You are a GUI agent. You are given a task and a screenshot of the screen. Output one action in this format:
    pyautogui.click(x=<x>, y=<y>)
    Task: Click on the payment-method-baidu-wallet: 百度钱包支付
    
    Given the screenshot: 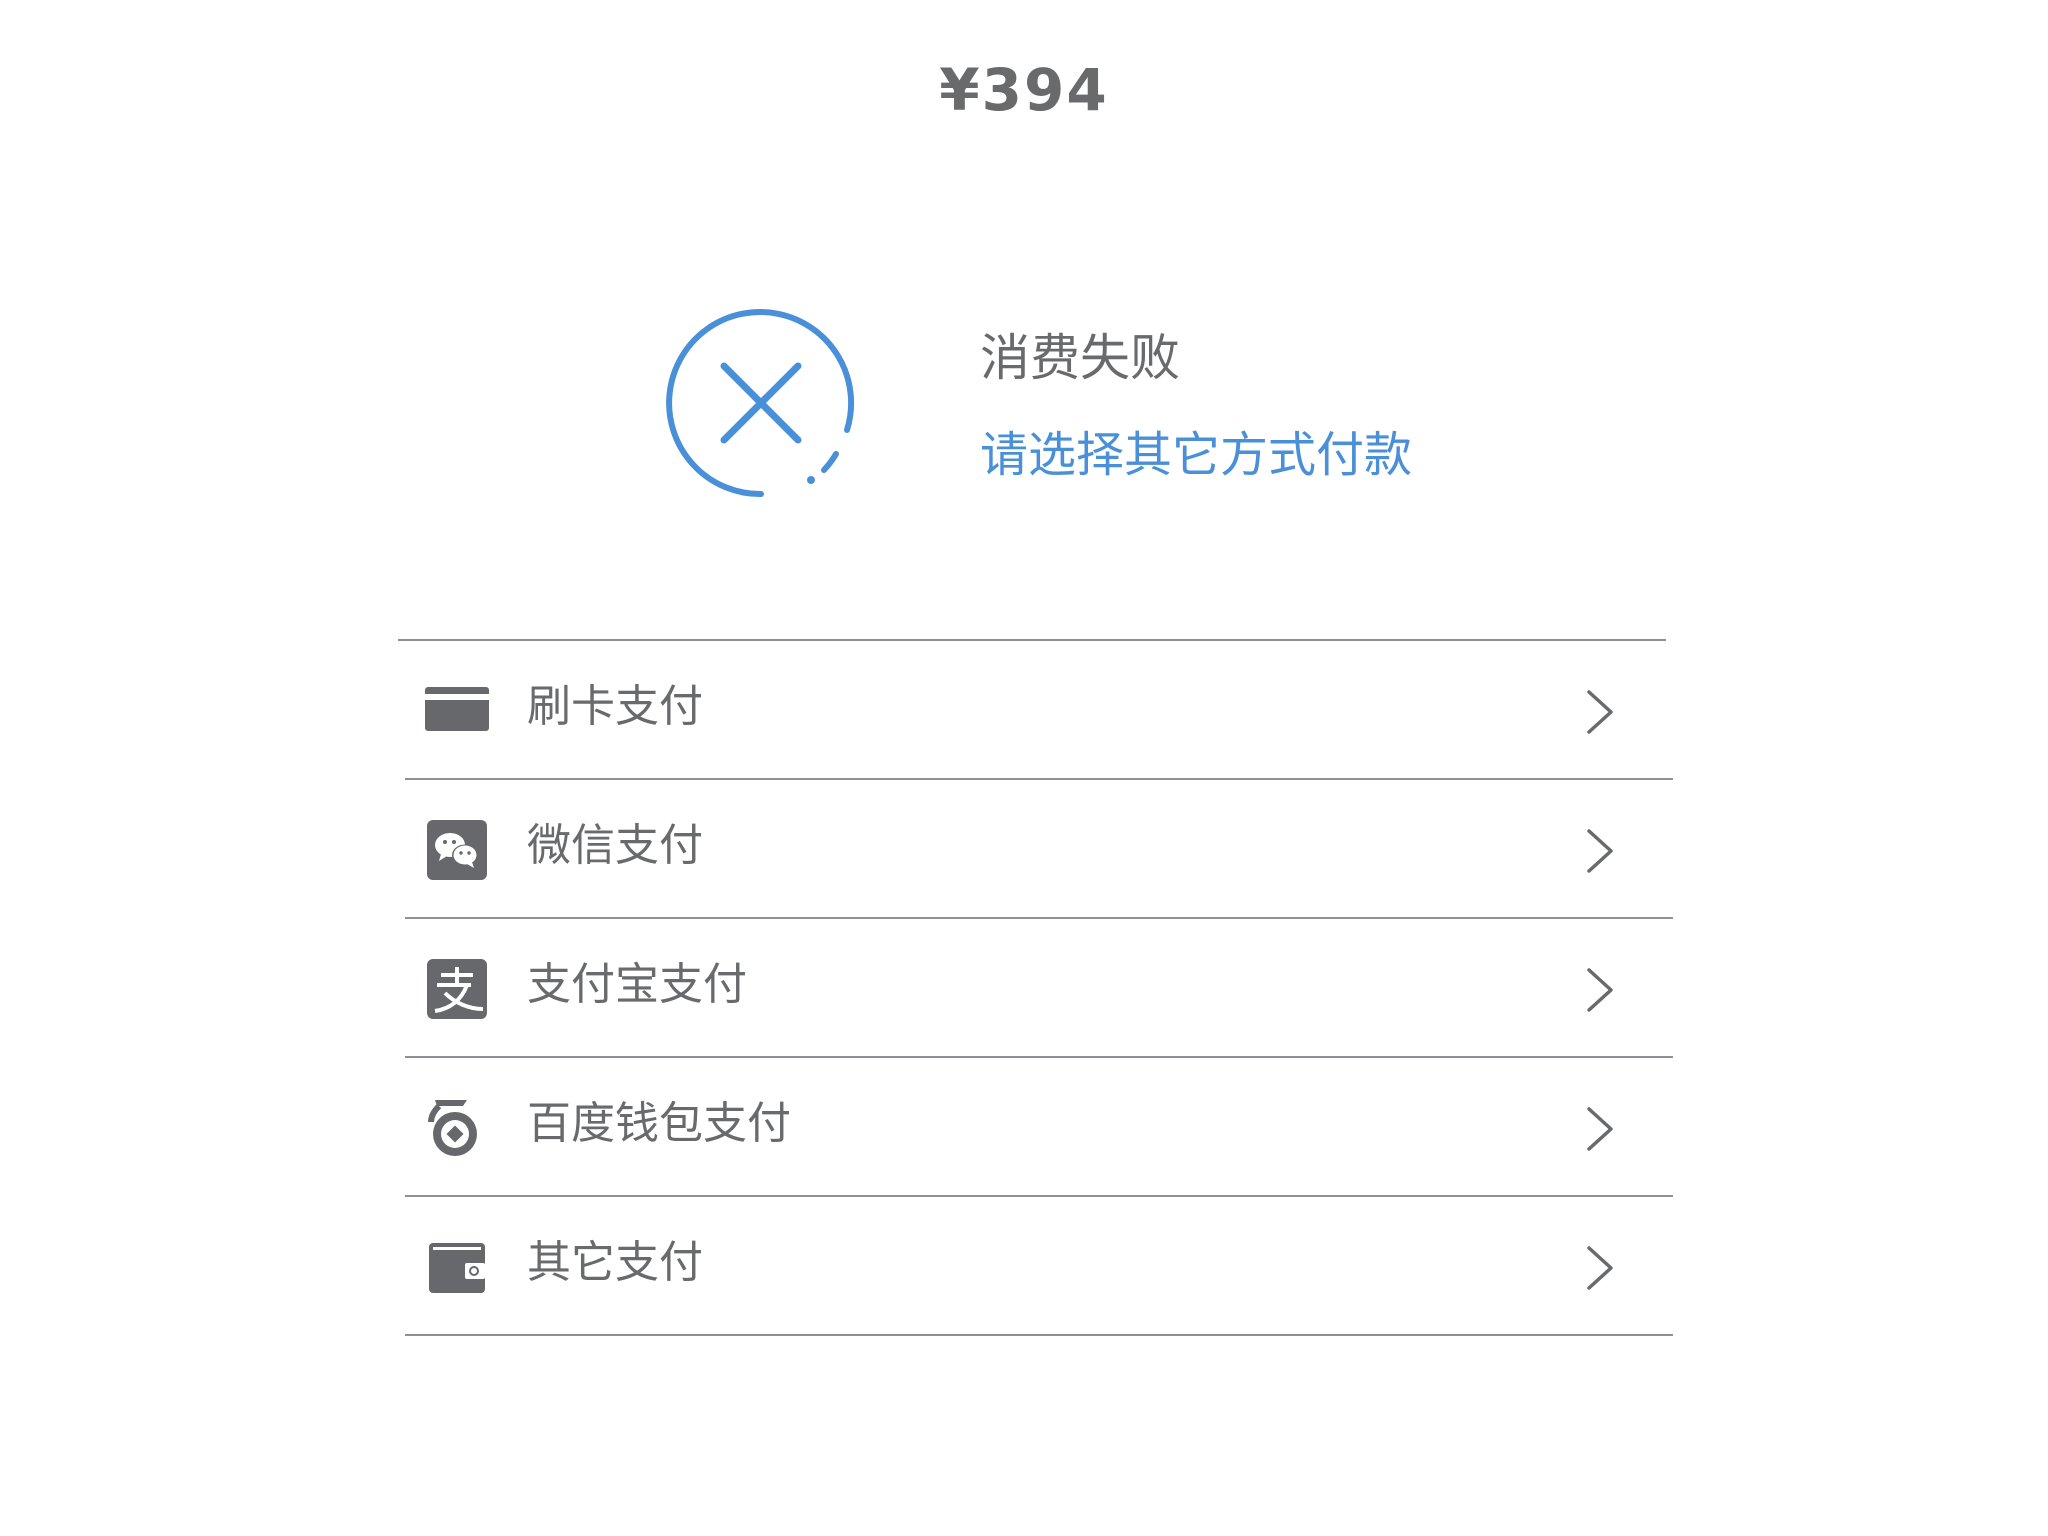 What is the action you would take?
    pyautogui.click(x=1039, y=1127)
    